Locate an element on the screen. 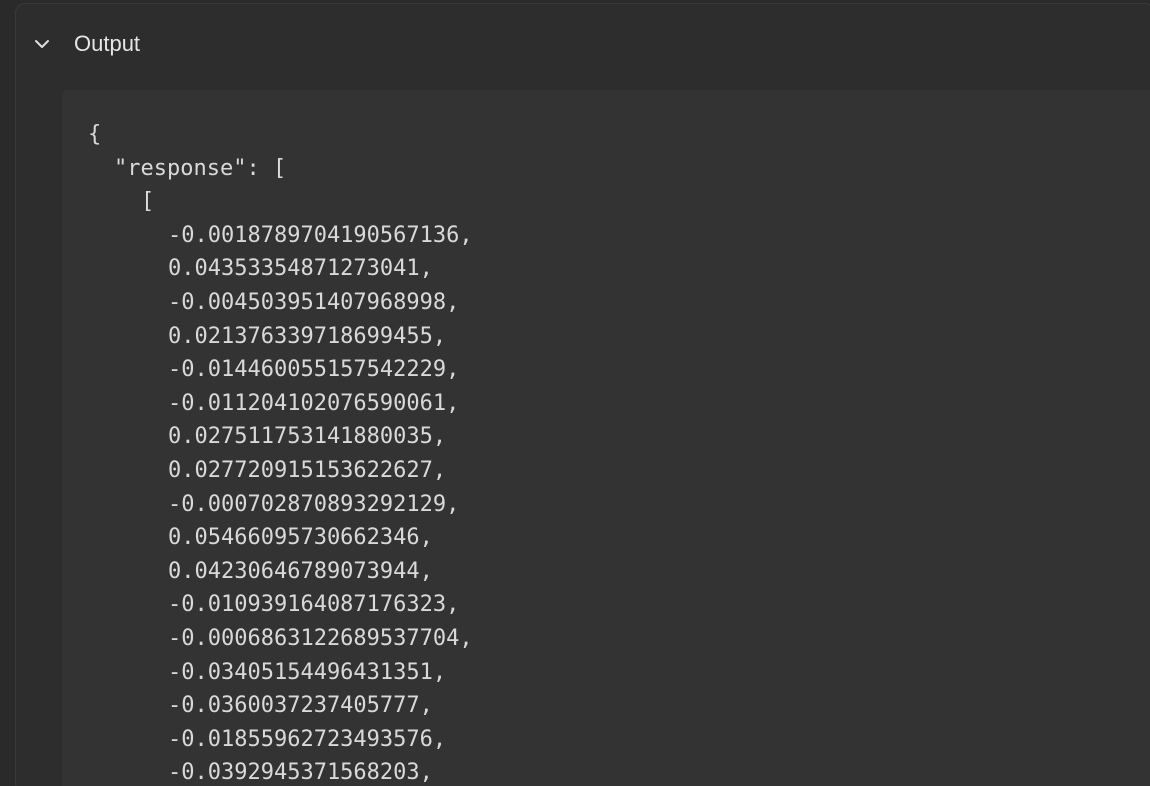  code-line-value: 0.021376339718699455, is located at coordinates (307, 336).